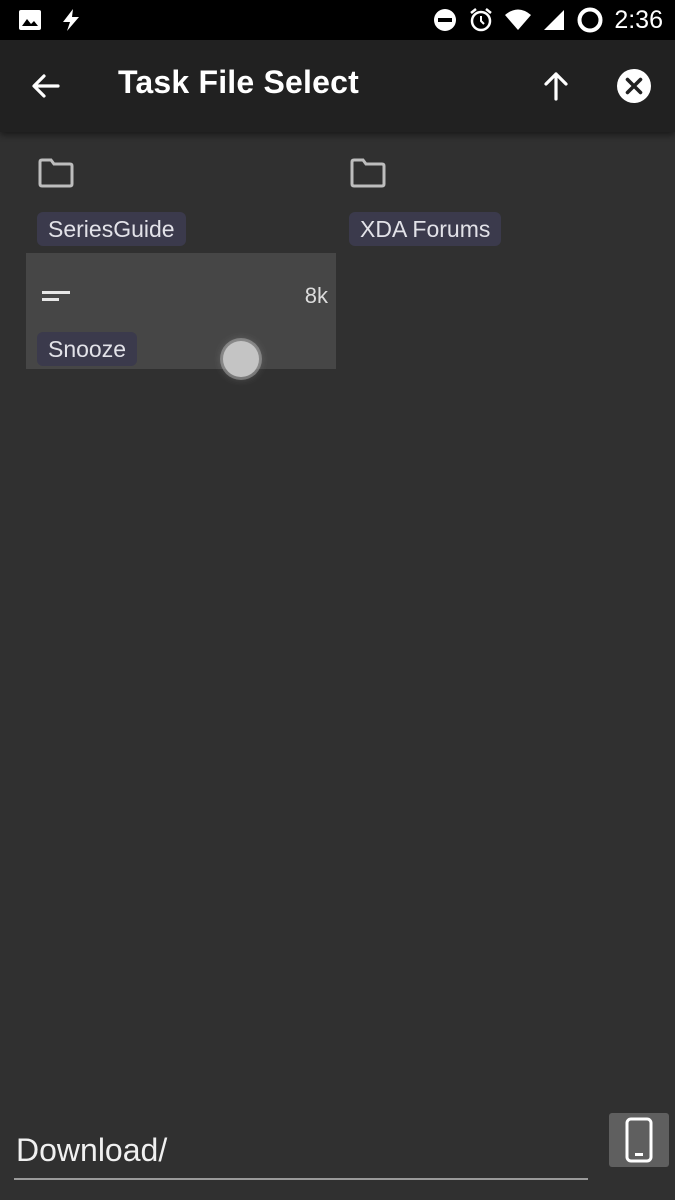 The height and width of the screenshot is (1200, 675). I want to click on storage-device-button, so click(639, 1140).